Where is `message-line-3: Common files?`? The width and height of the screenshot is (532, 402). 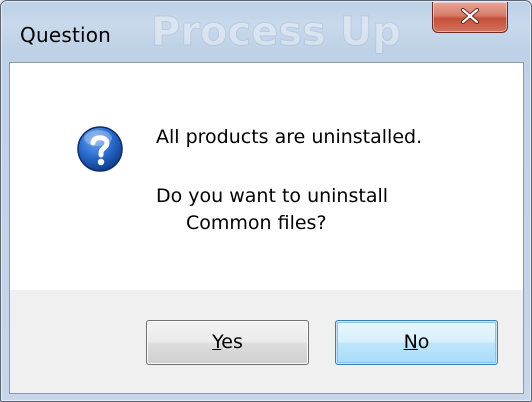 message-line-3: Common files? is located at coordinates (256, 223).